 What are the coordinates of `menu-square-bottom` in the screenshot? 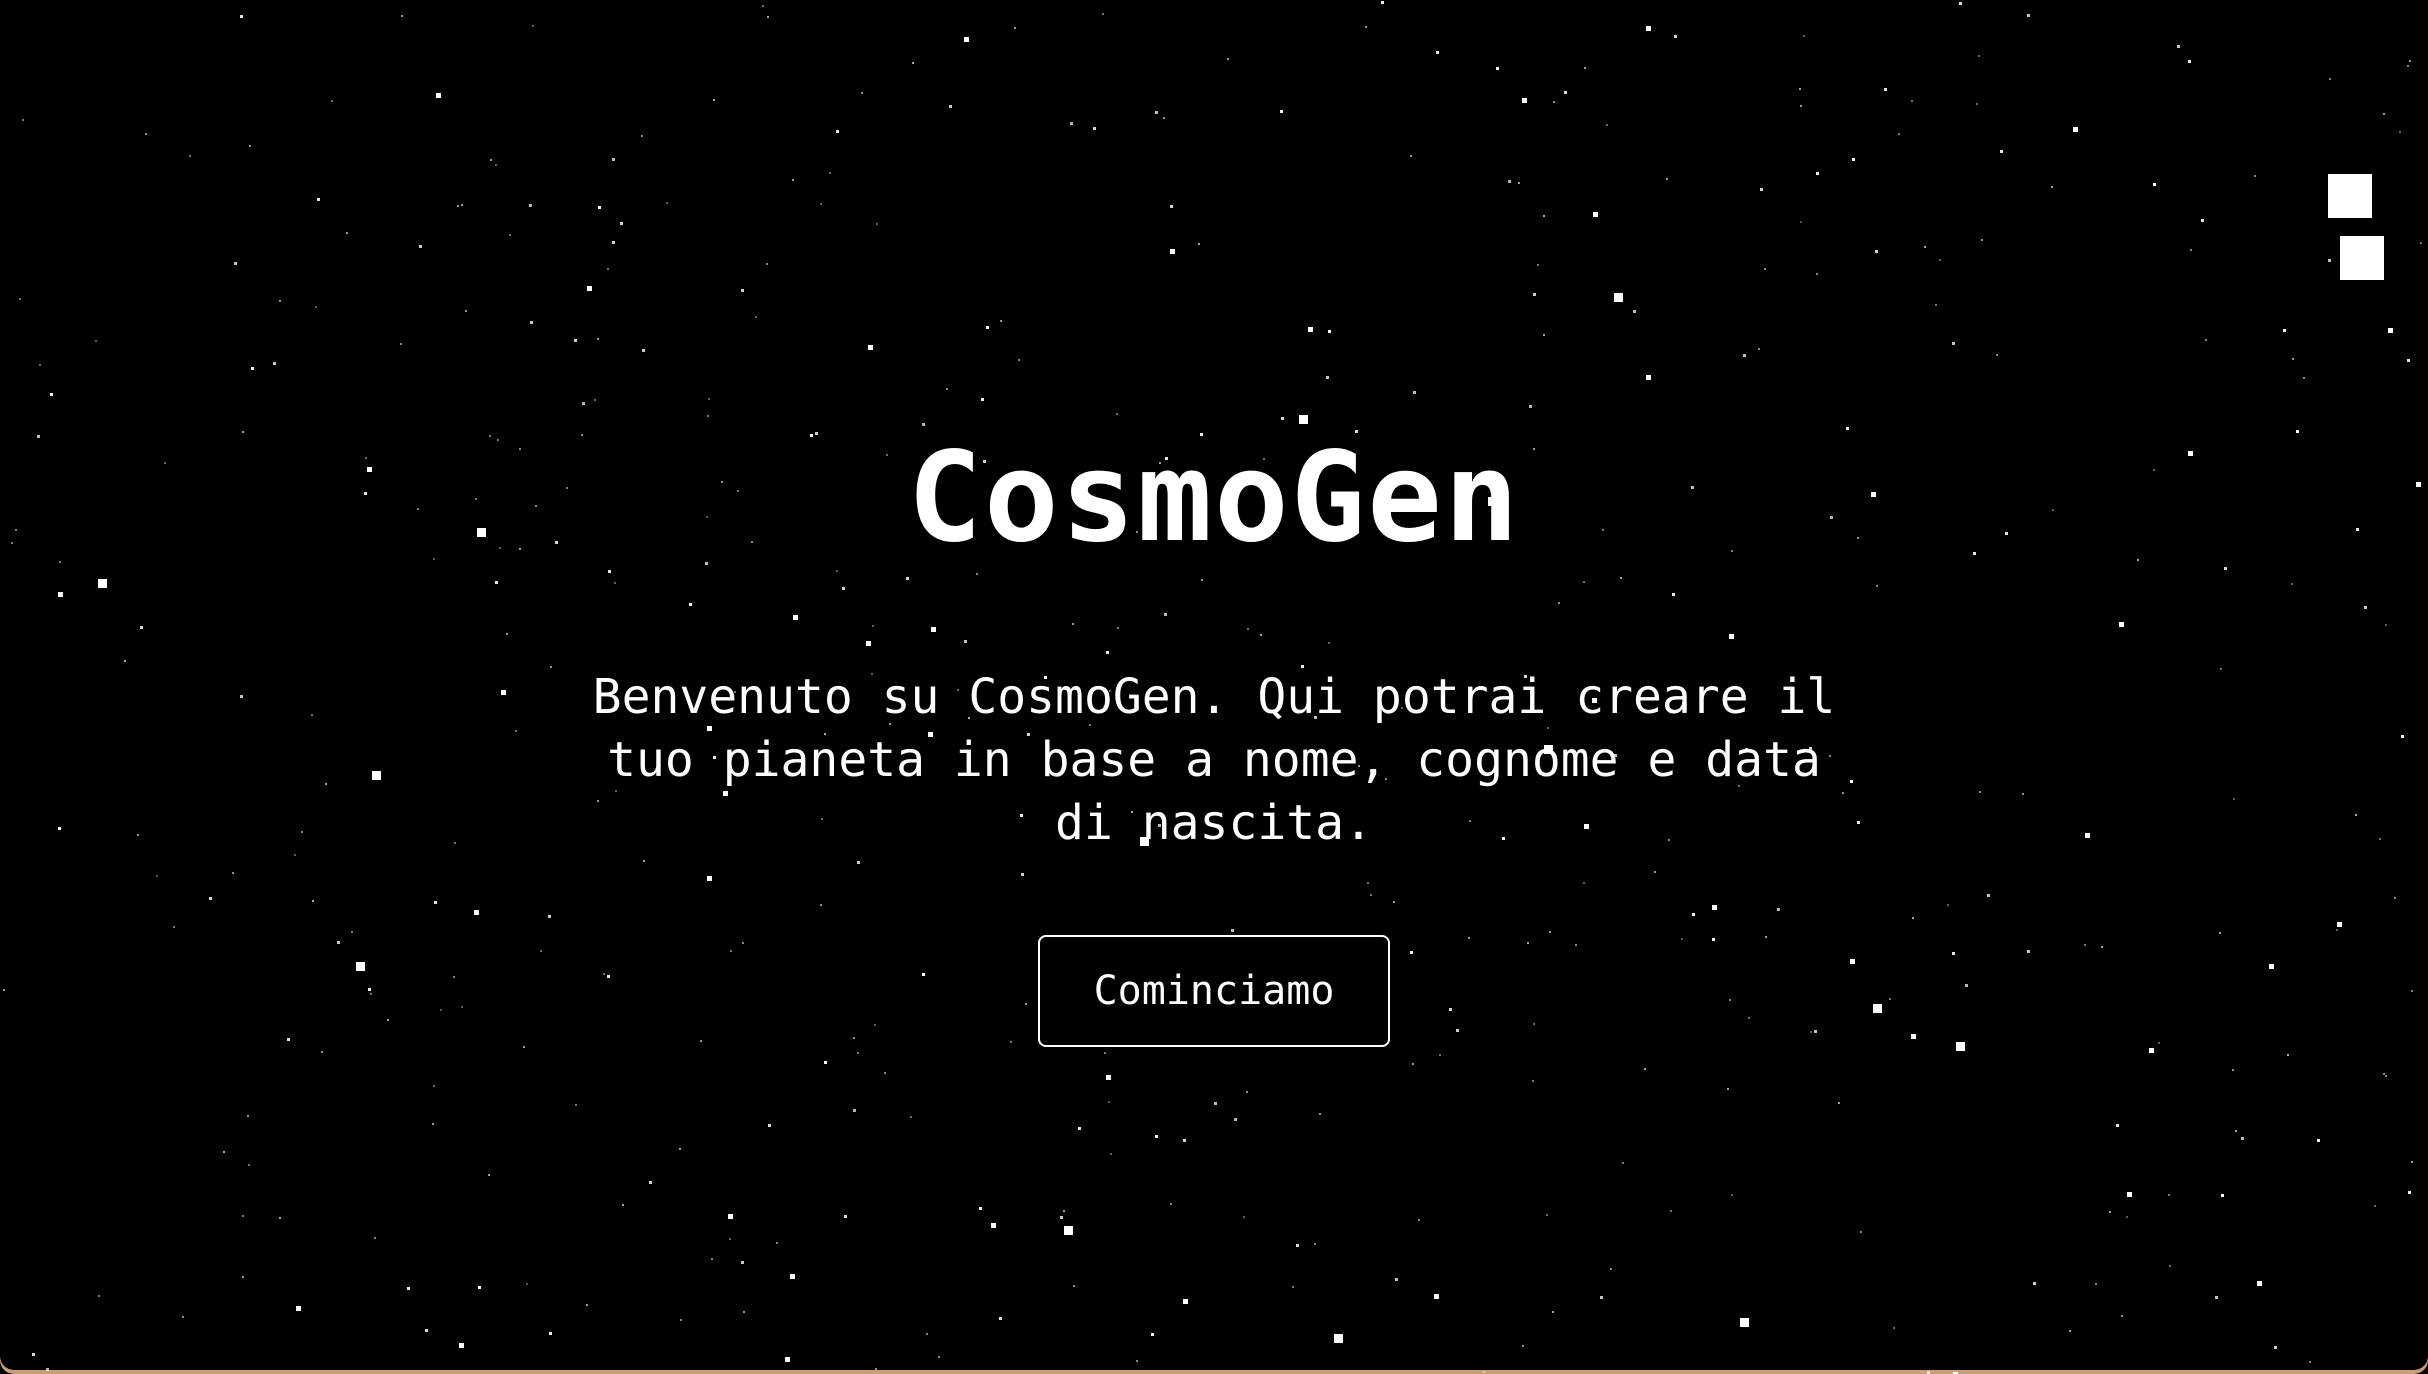 It's located at (2362, 258).